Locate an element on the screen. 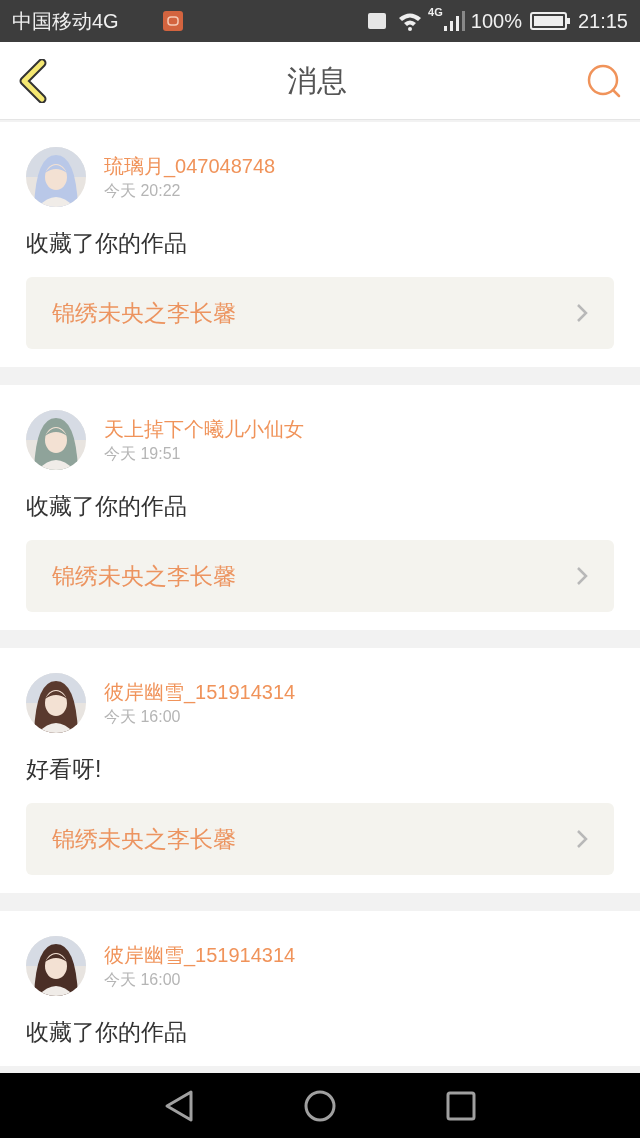 The image size is (640, 1138). home-circle-icon is located at coordinates (320, 1105).